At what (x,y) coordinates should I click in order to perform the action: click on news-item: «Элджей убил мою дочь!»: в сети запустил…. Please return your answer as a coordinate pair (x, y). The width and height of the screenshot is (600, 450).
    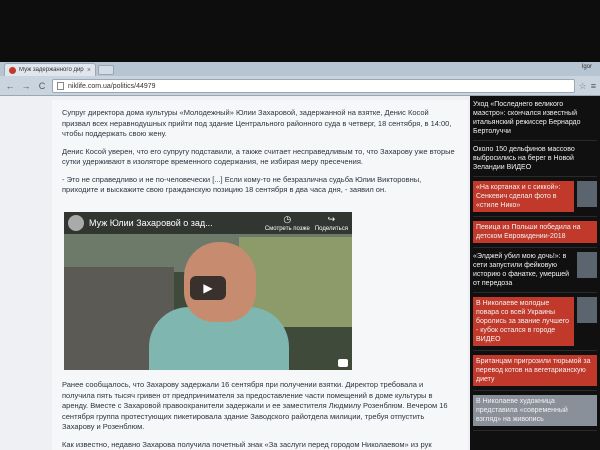
    Looking at the image, I should click on (535, 270).